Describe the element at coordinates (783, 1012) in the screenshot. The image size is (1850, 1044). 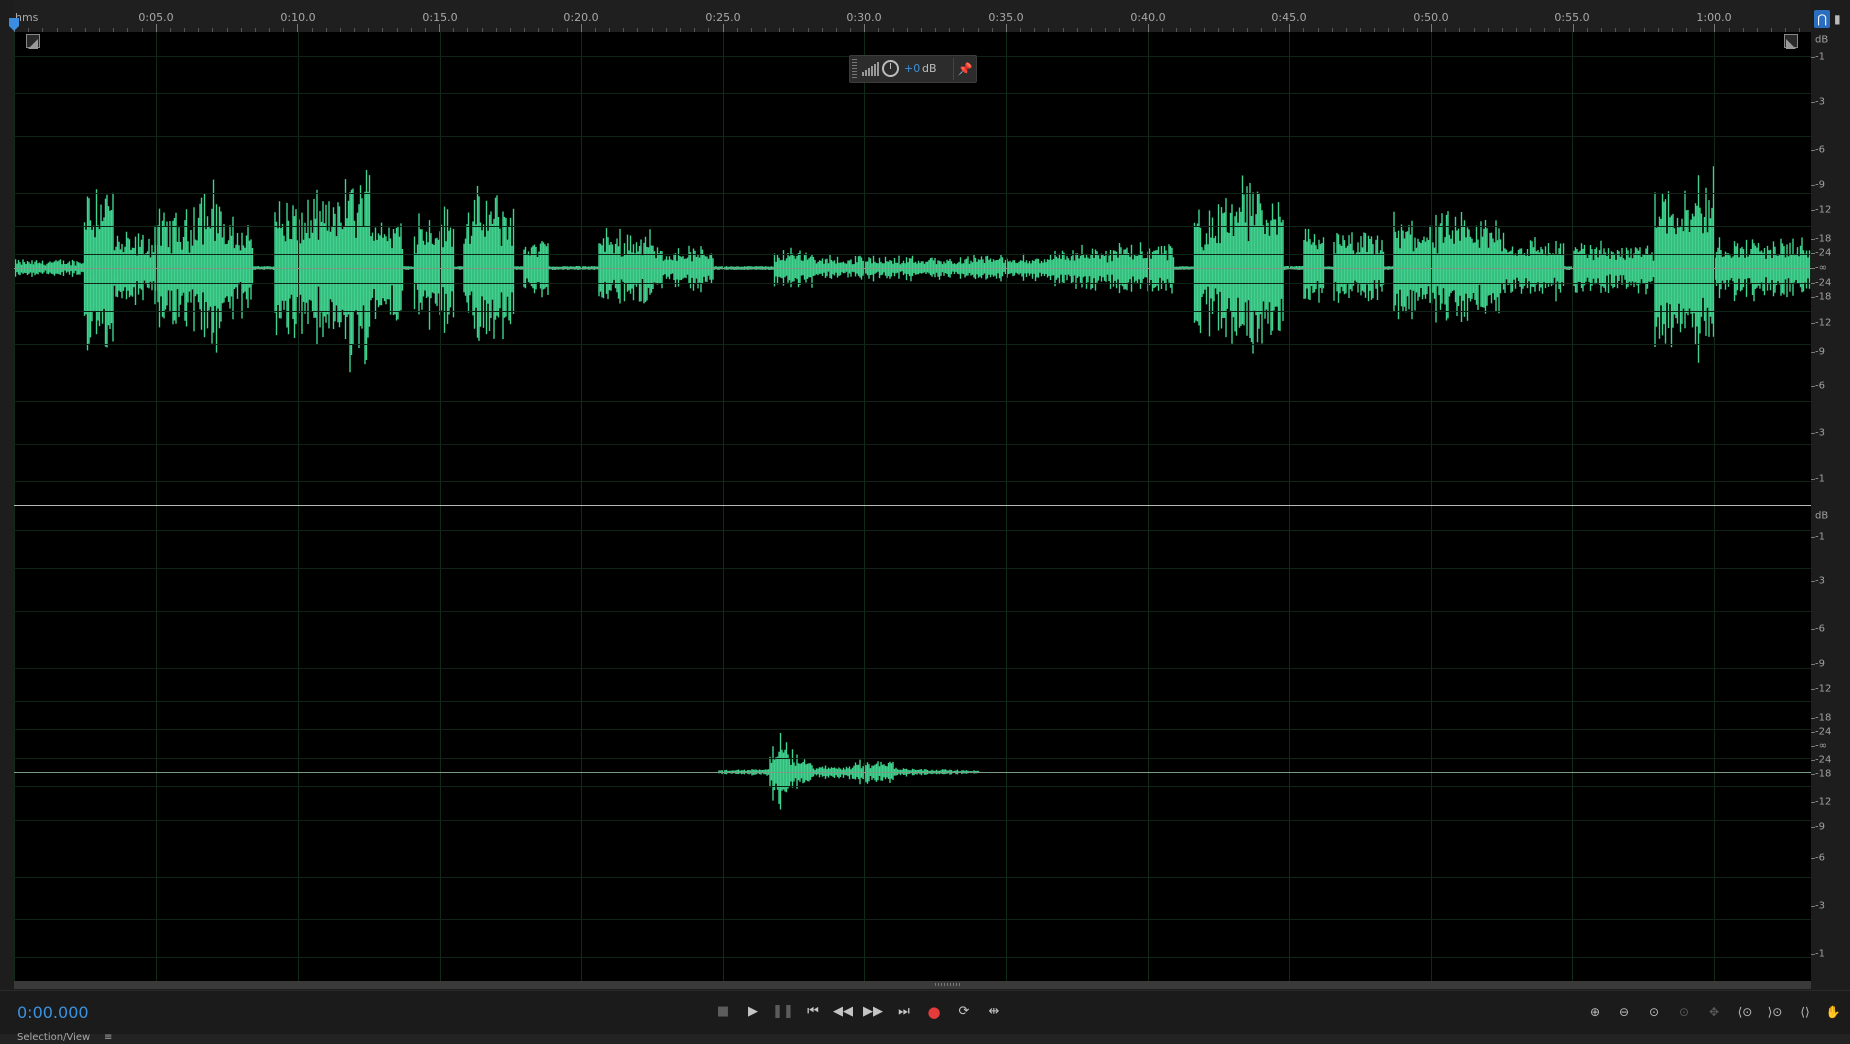
I see `pause-button: ❚❚` at that location.